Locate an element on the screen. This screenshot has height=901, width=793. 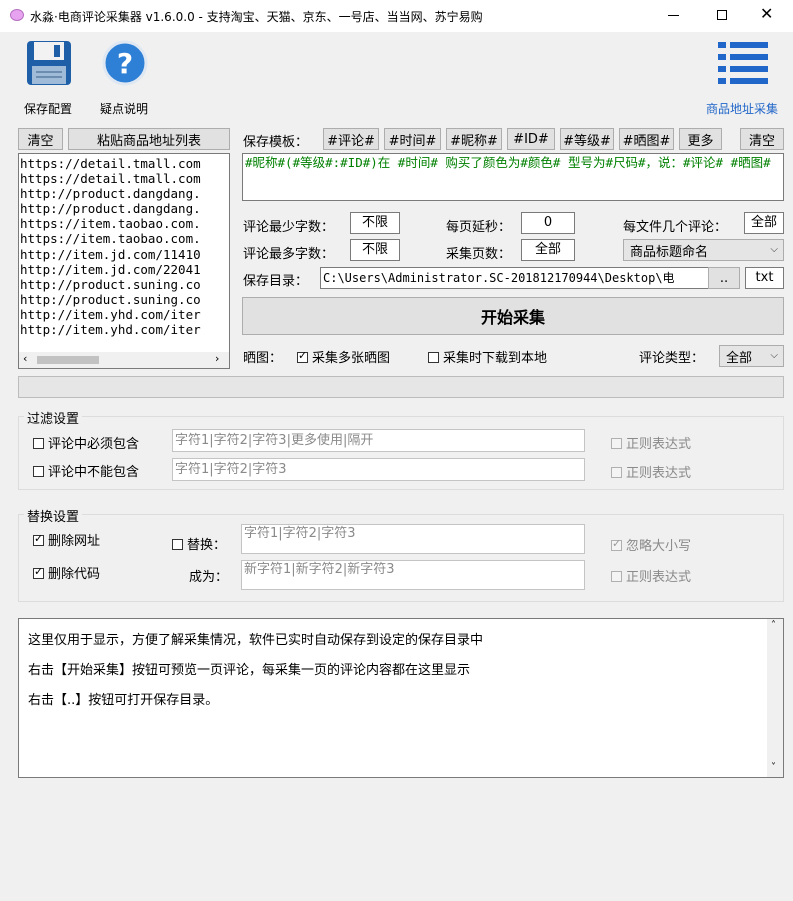
template-clear-button: 清空 is located at coordinates (762, 139).